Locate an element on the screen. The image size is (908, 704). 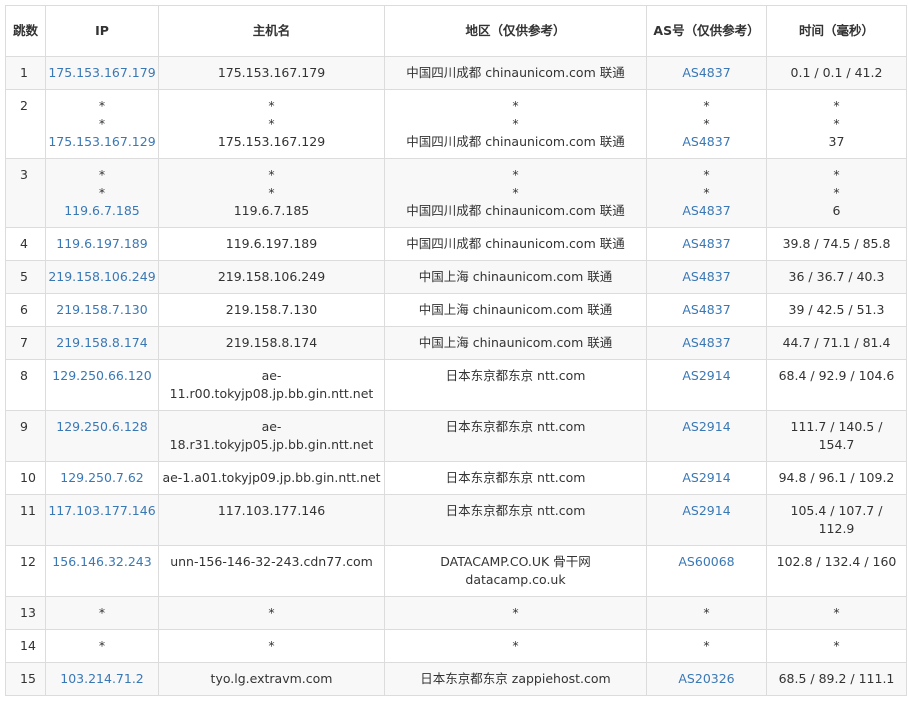
ip-cell: 117.103.177.146 is located at coordinates (102, 520).